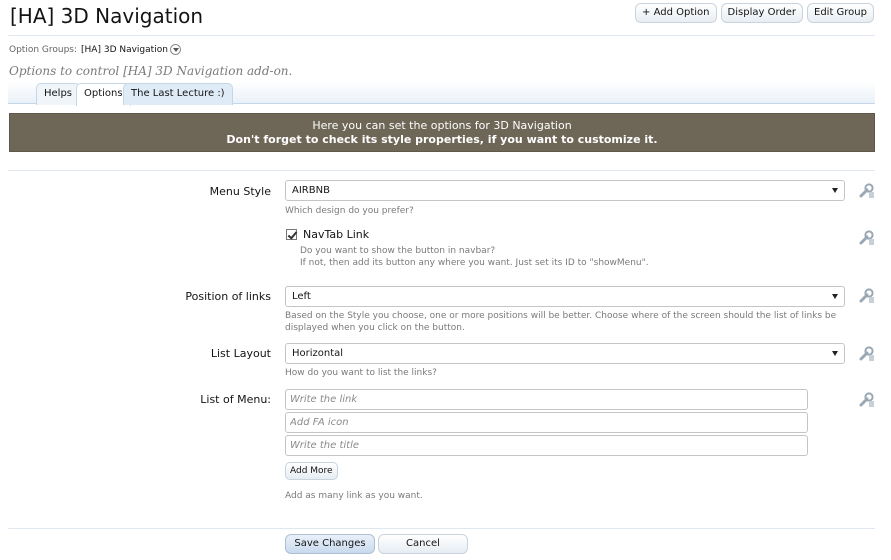  Describe the element at coordinates (840, 13) in the screenshot. I see `edit-group-button: Edit Group` at that location.